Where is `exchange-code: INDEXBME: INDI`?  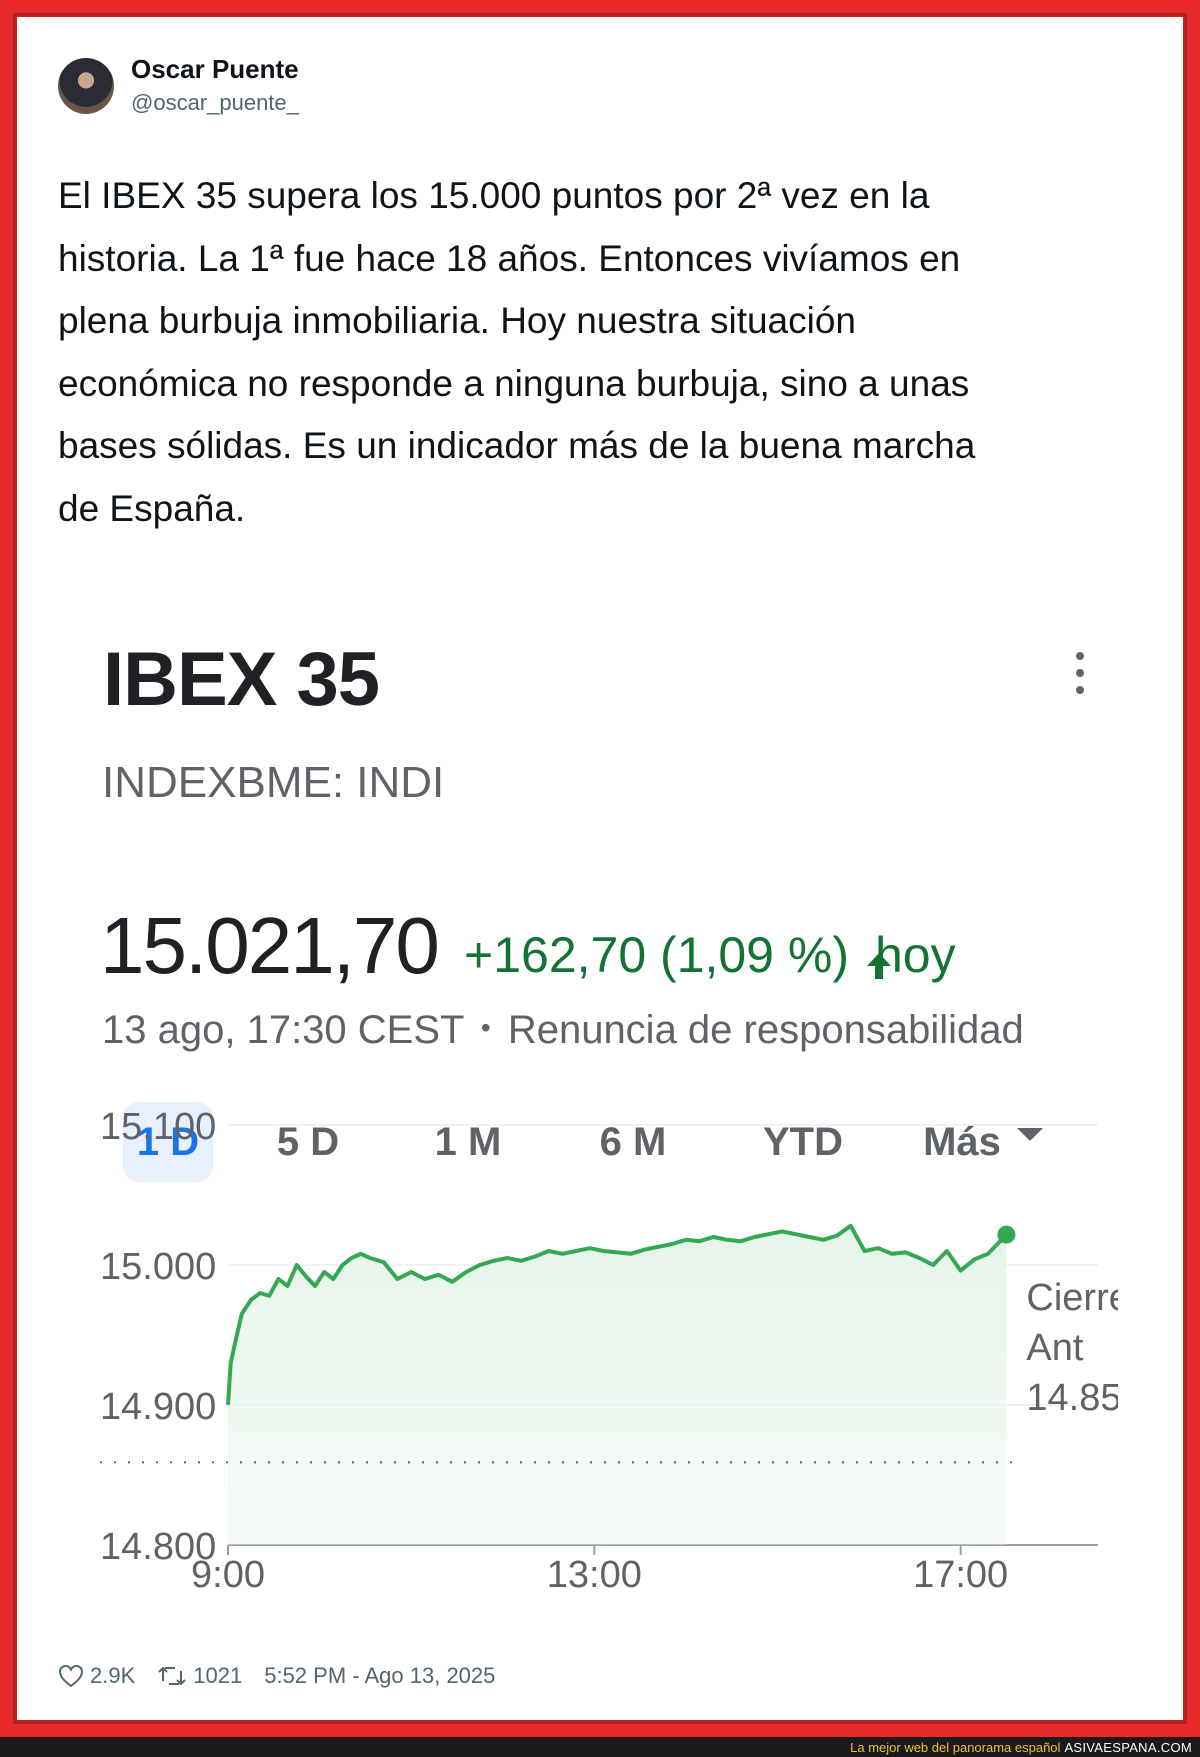
exchange-code: INDEXBME: INDI is located at coordinates (273, 782).